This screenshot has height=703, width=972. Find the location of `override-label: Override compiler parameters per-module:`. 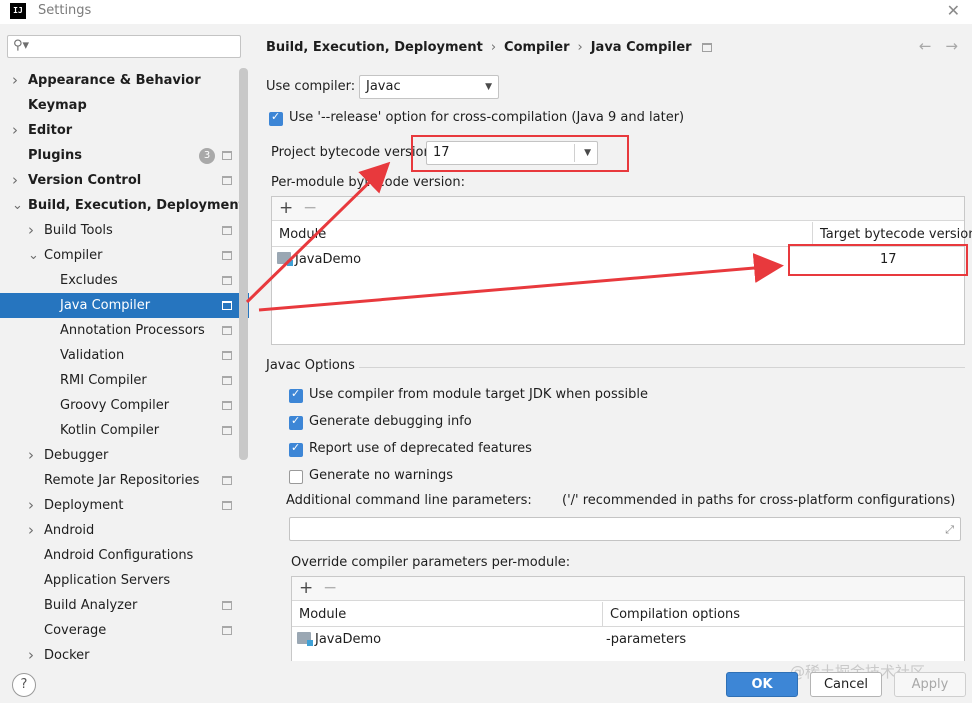

override-label: Override compiler parameters per-module: is located at coordinates (431, 562).